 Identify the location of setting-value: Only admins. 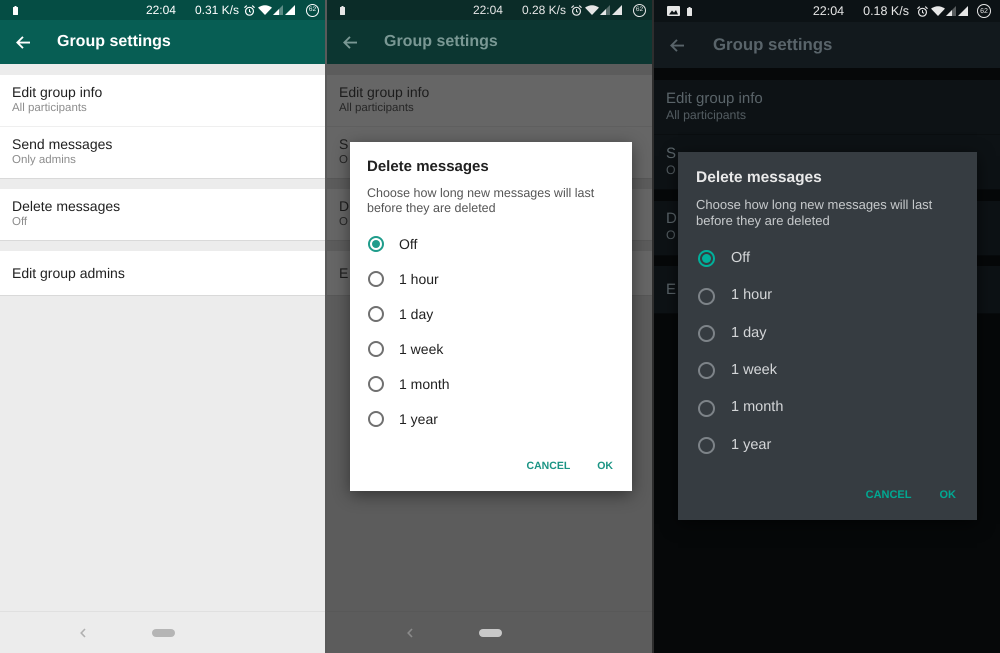
(44, 160).